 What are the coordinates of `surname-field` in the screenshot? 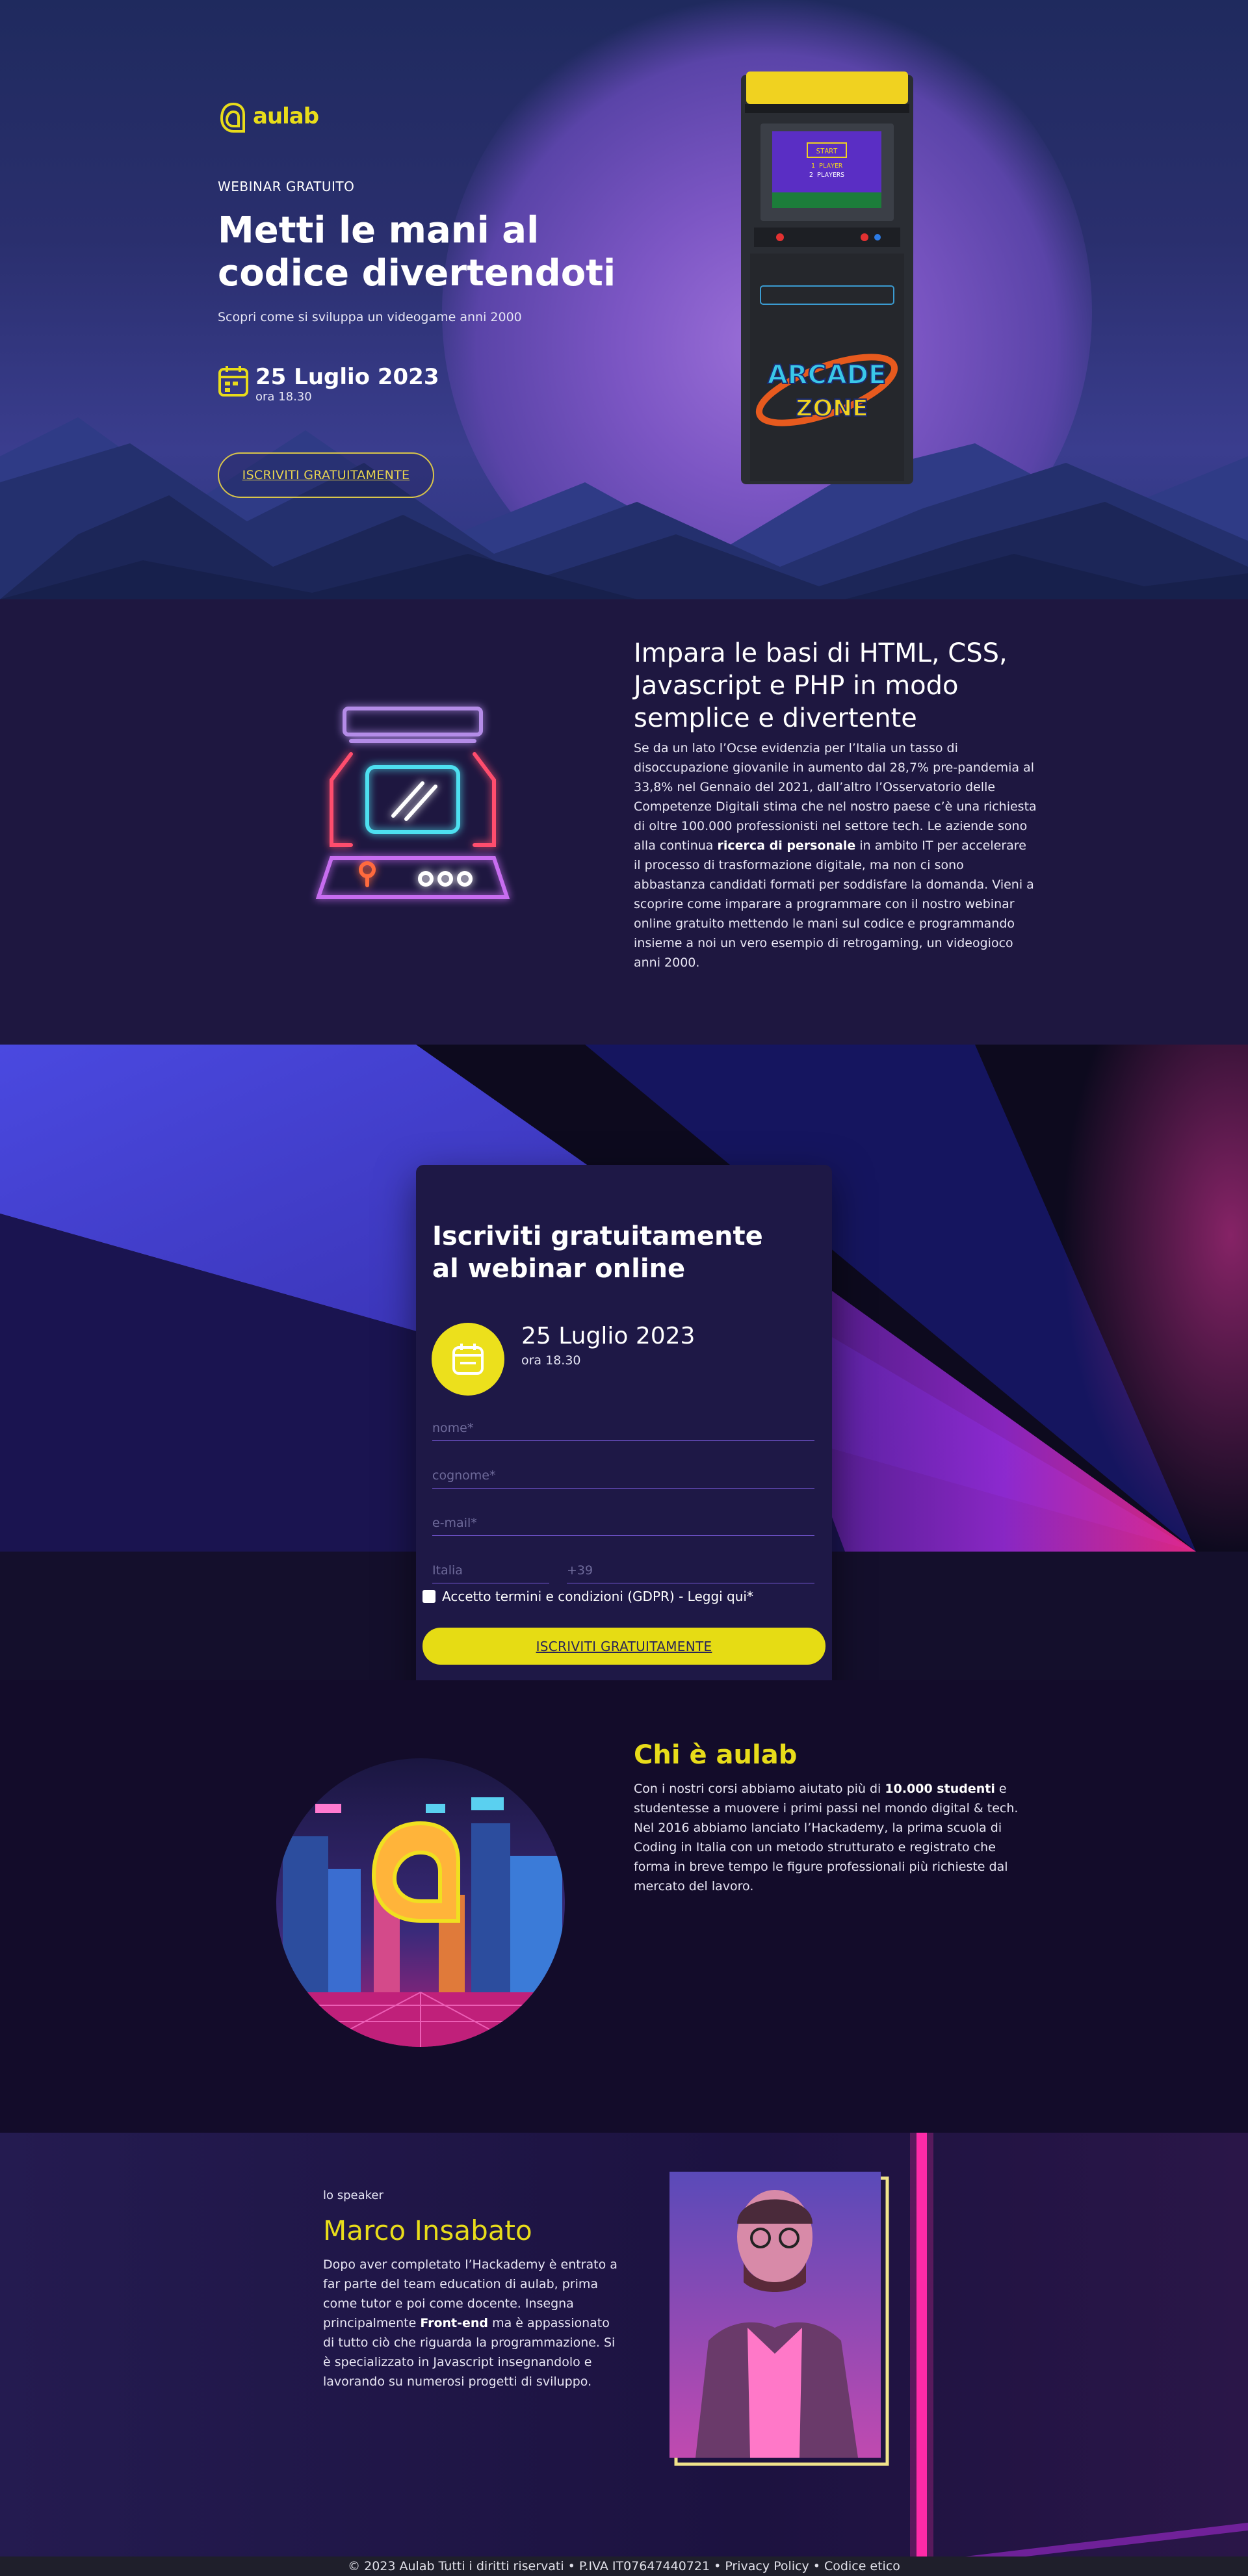 It's located at (623, 1476).